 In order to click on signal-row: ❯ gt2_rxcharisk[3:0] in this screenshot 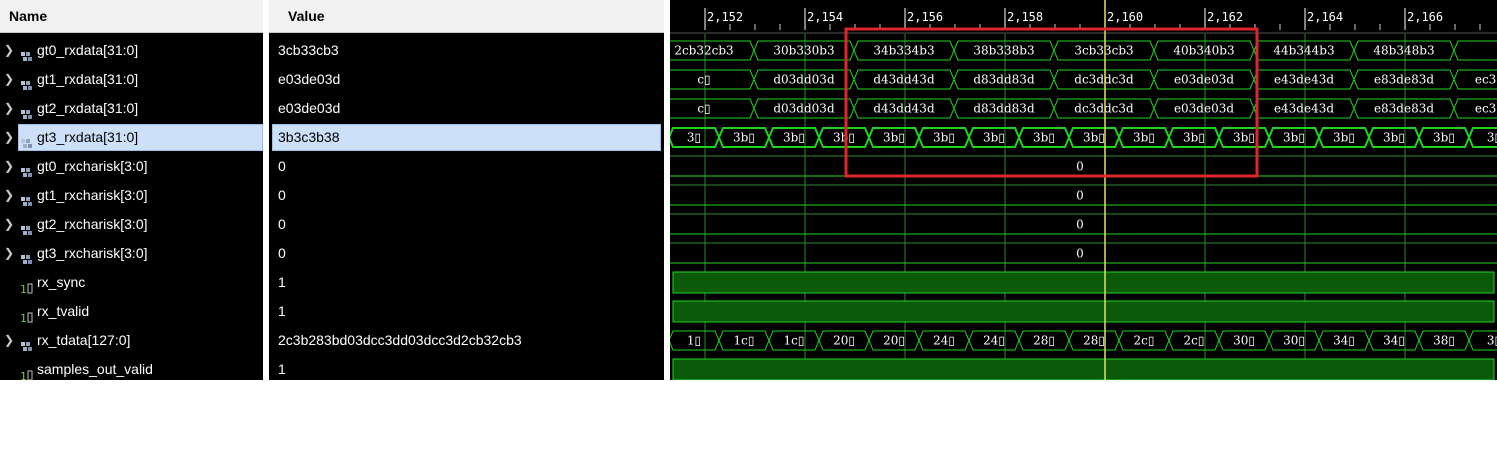, I will do `click(131, 224)`.